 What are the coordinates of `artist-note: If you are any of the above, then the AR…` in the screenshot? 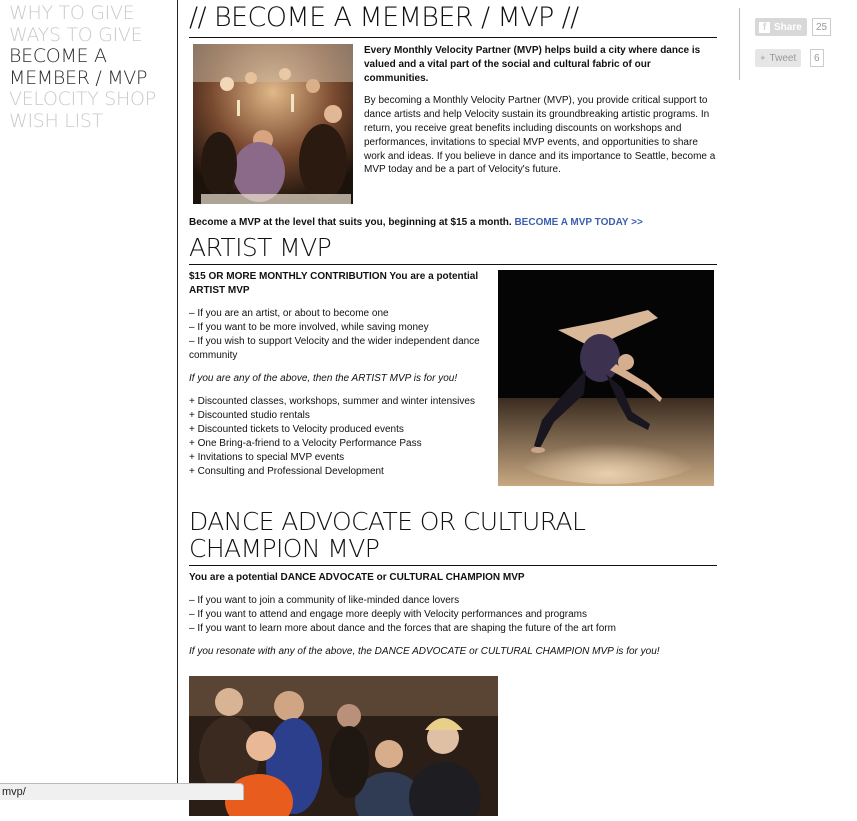 It's located at (323, 378).